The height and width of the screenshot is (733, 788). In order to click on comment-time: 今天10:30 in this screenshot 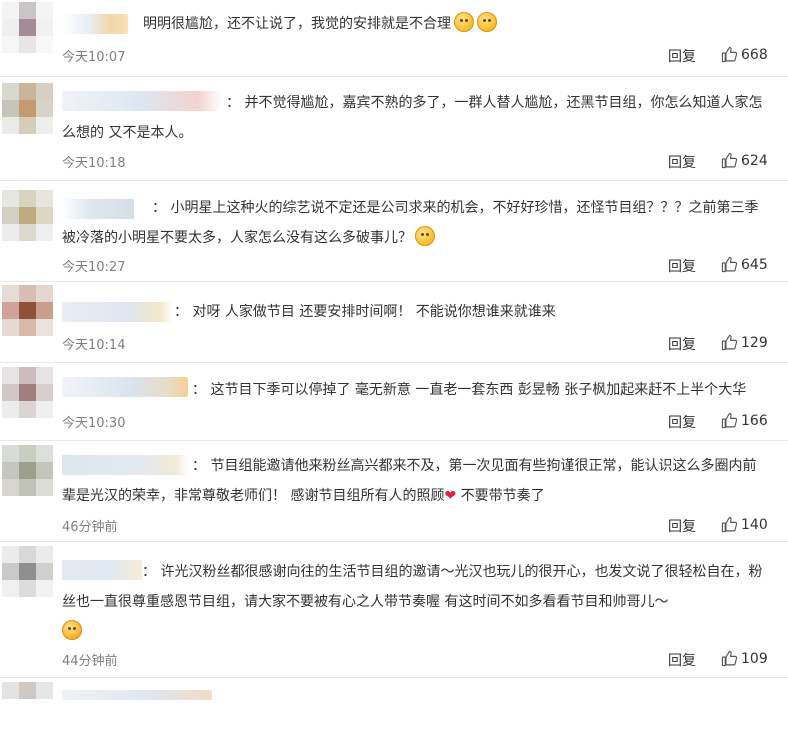, I will do `click(94, 423)`.